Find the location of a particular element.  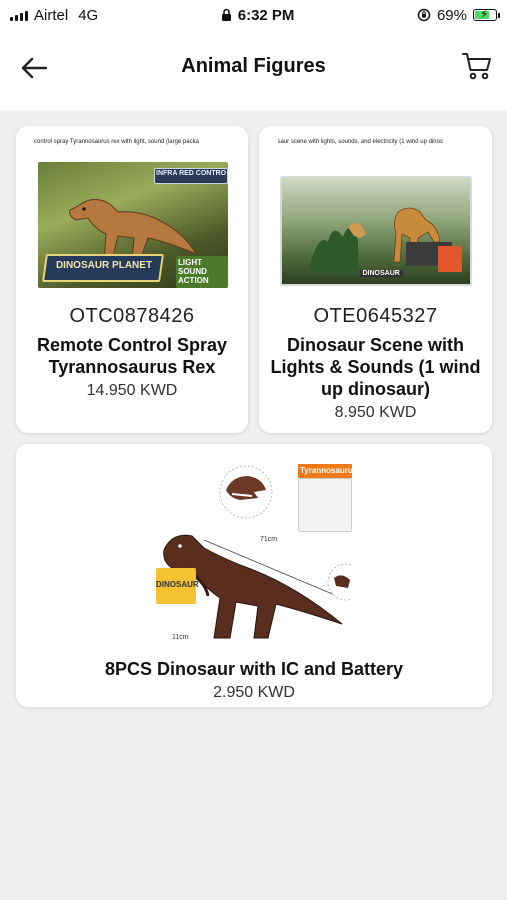

product-price: 14.950 KWD is located at coordinates (132, 390).